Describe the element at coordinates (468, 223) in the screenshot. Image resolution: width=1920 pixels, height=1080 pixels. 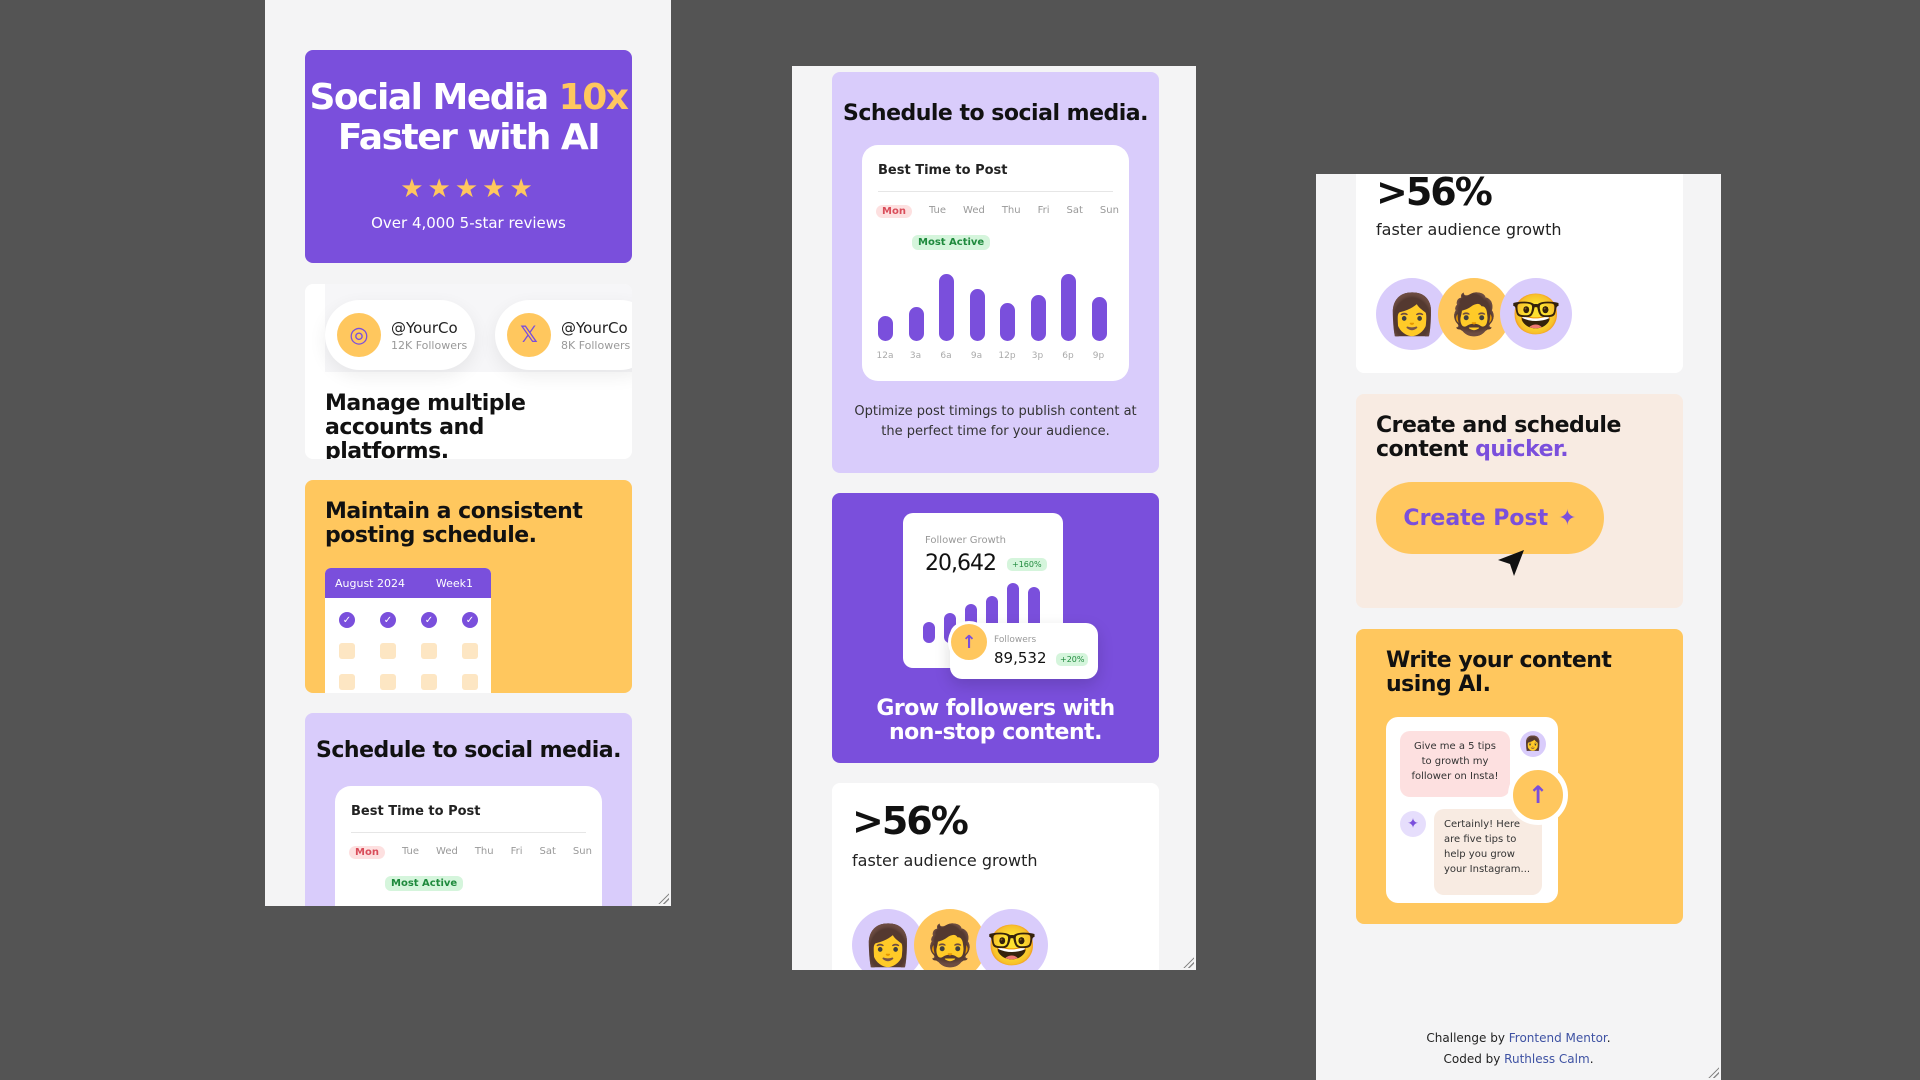
I see `reviews-text: Over 4,000 5-star reviews` at that location.